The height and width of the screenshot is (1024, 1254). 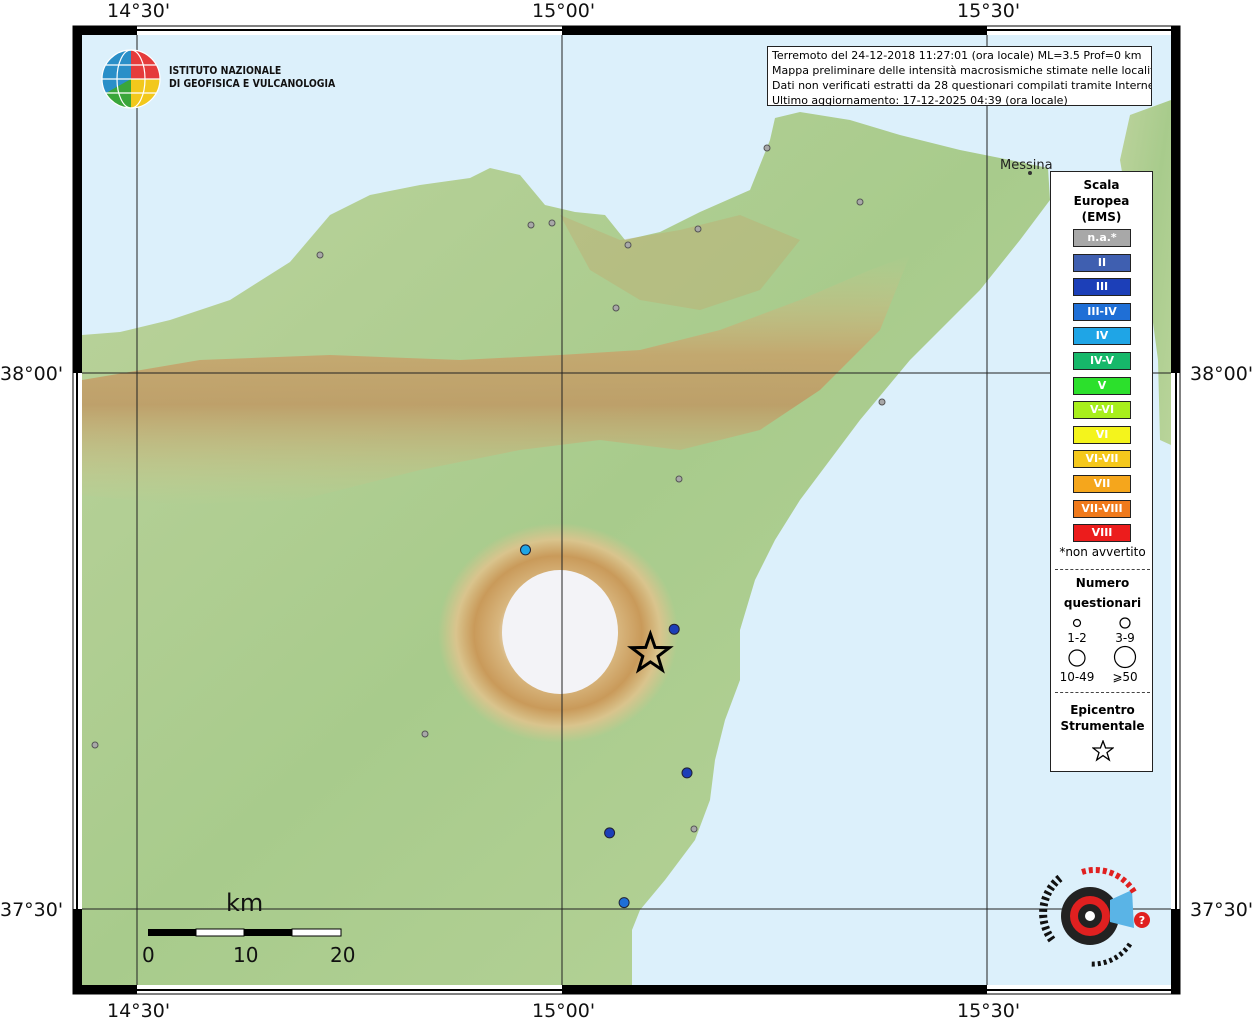 I want to click on scale-tick-20: 20, so click(x=343, y=955).